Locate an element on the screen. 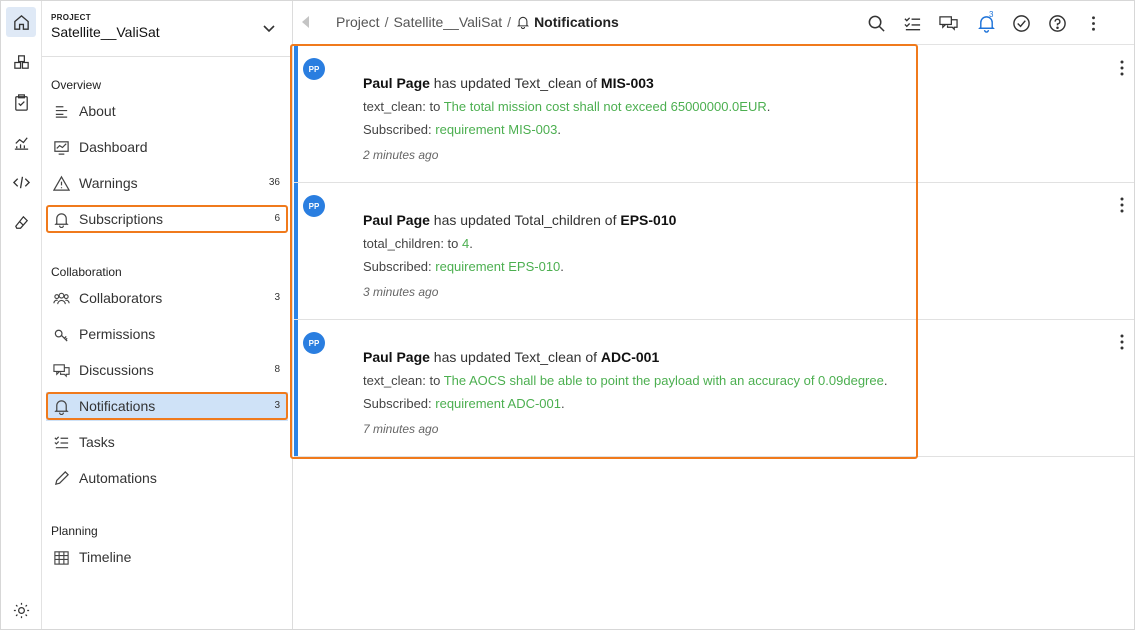 This screenshot has width=1135, height=630. notification-action: has updated Total_children of is located at coordinates (525, 220).